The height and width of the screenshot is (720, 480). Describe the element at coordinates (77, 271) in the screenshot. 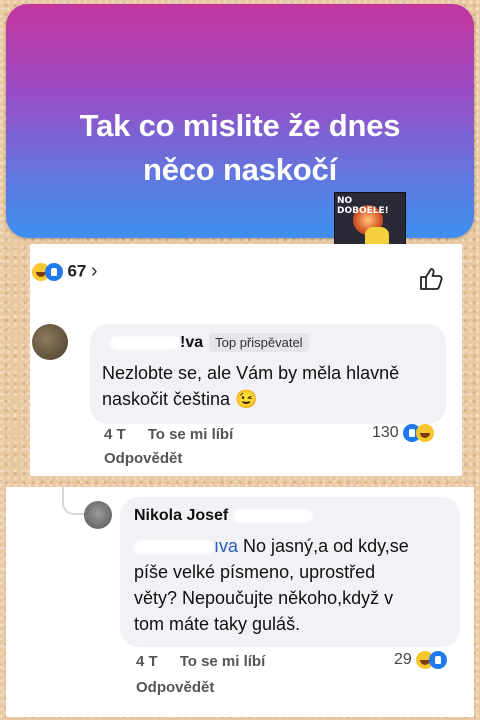

I see `post-reaction-count: 67` at that location.